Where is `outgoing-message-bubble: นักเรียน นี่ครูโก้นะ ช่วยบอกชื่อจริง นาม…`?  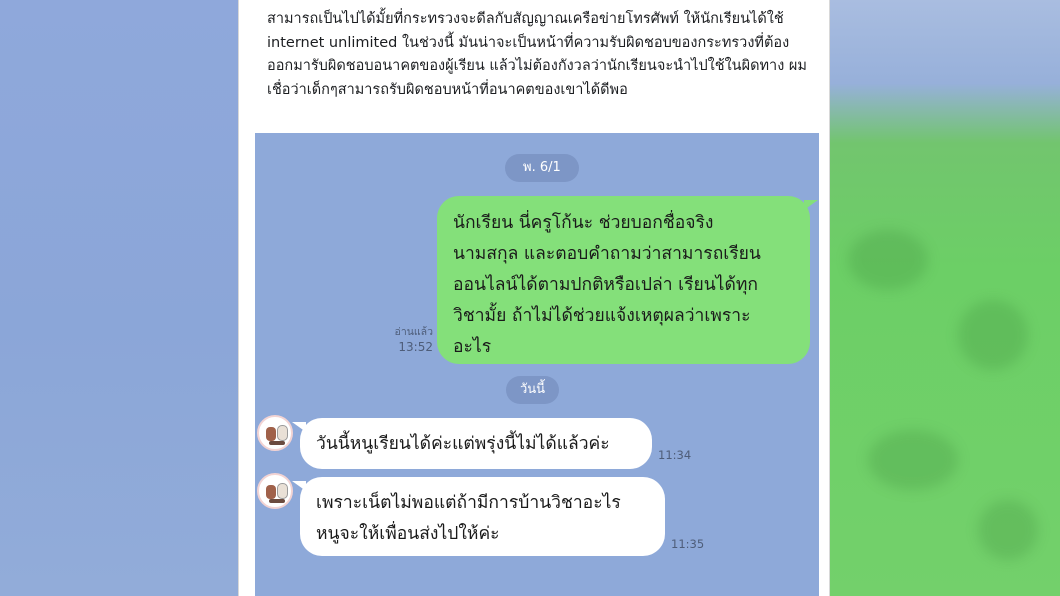 outgoing-message-bubble: นักเรียน นี่ครูโก้นะ ช่วยบอกชื่อจริง นาม… is located at coordinates (627, 280).